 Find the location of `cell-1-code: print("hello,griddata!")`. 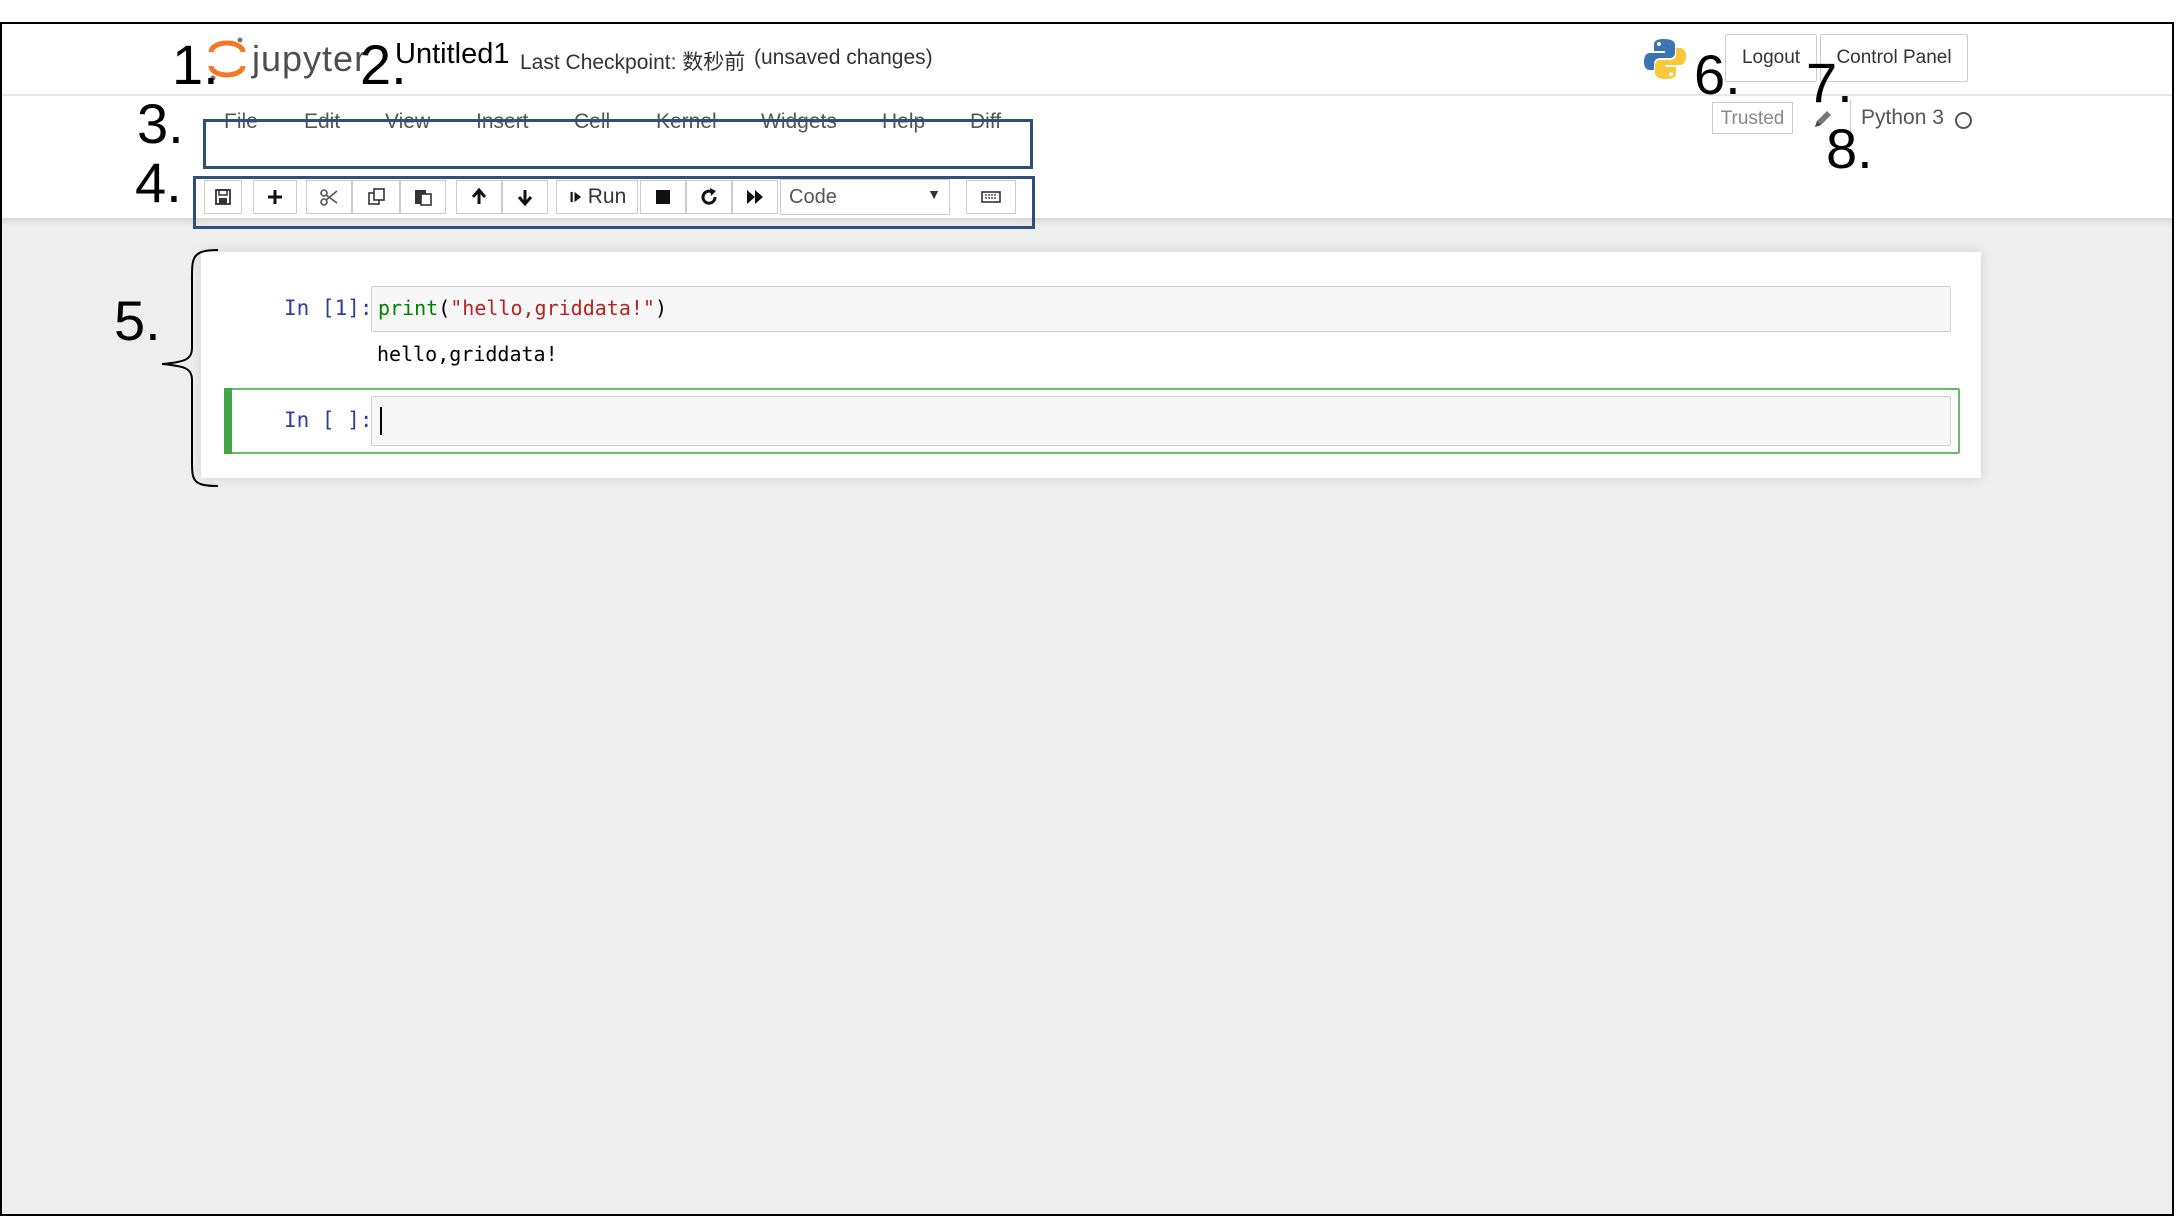

cell-1-code: print("hello,griddata!") is located at coordinates (522, 308).